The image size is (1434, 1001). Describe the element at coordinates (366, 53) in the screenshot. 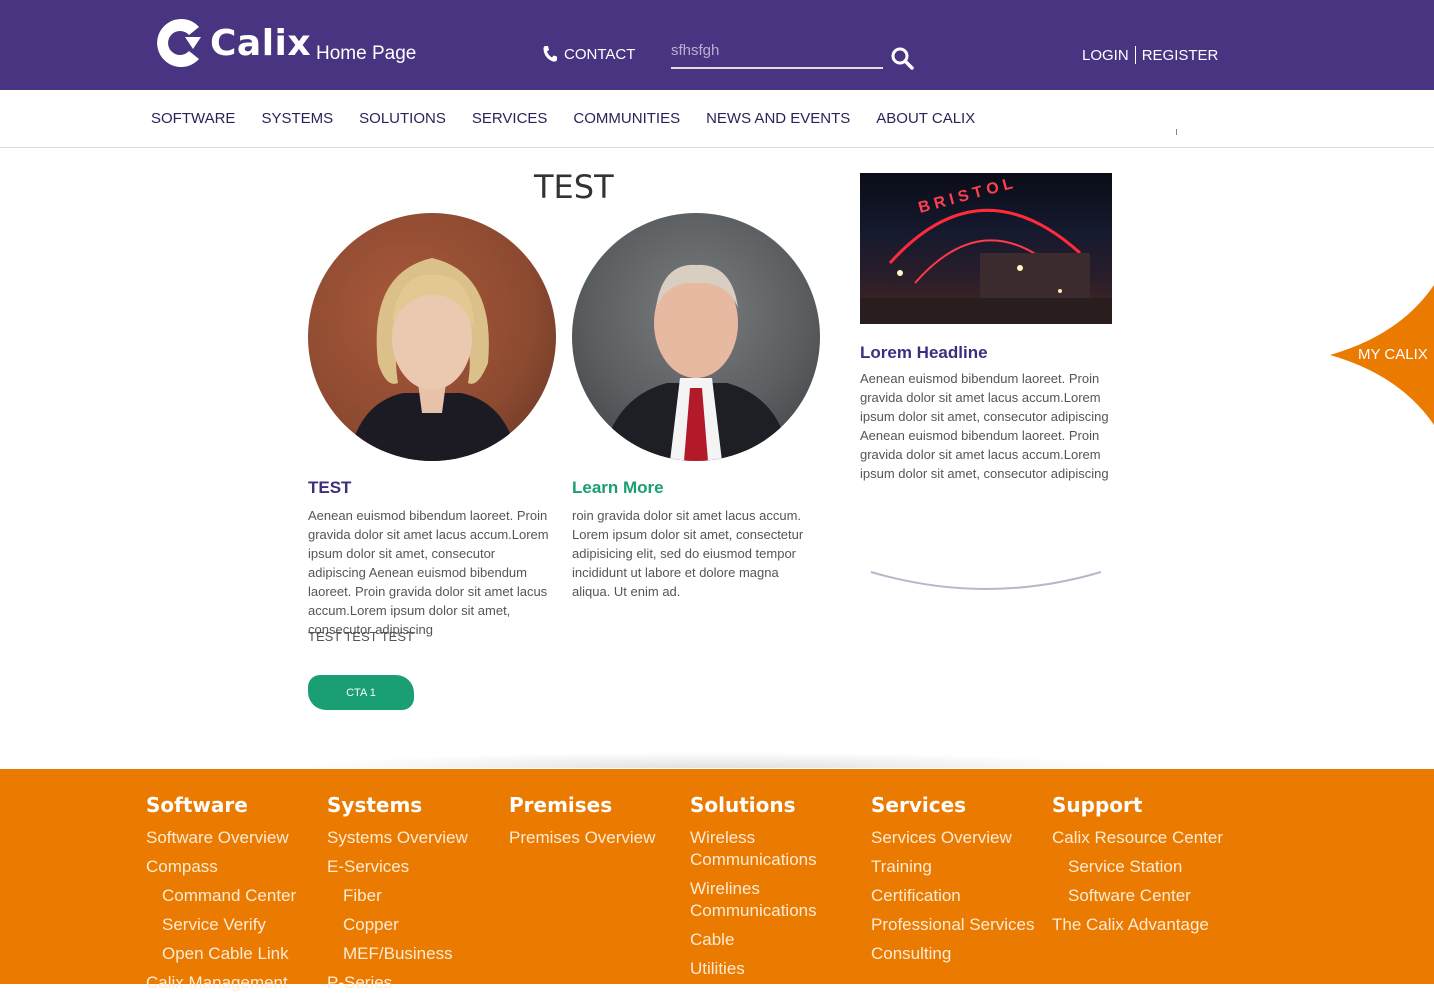

I see `page-label: Home Page` at that location.